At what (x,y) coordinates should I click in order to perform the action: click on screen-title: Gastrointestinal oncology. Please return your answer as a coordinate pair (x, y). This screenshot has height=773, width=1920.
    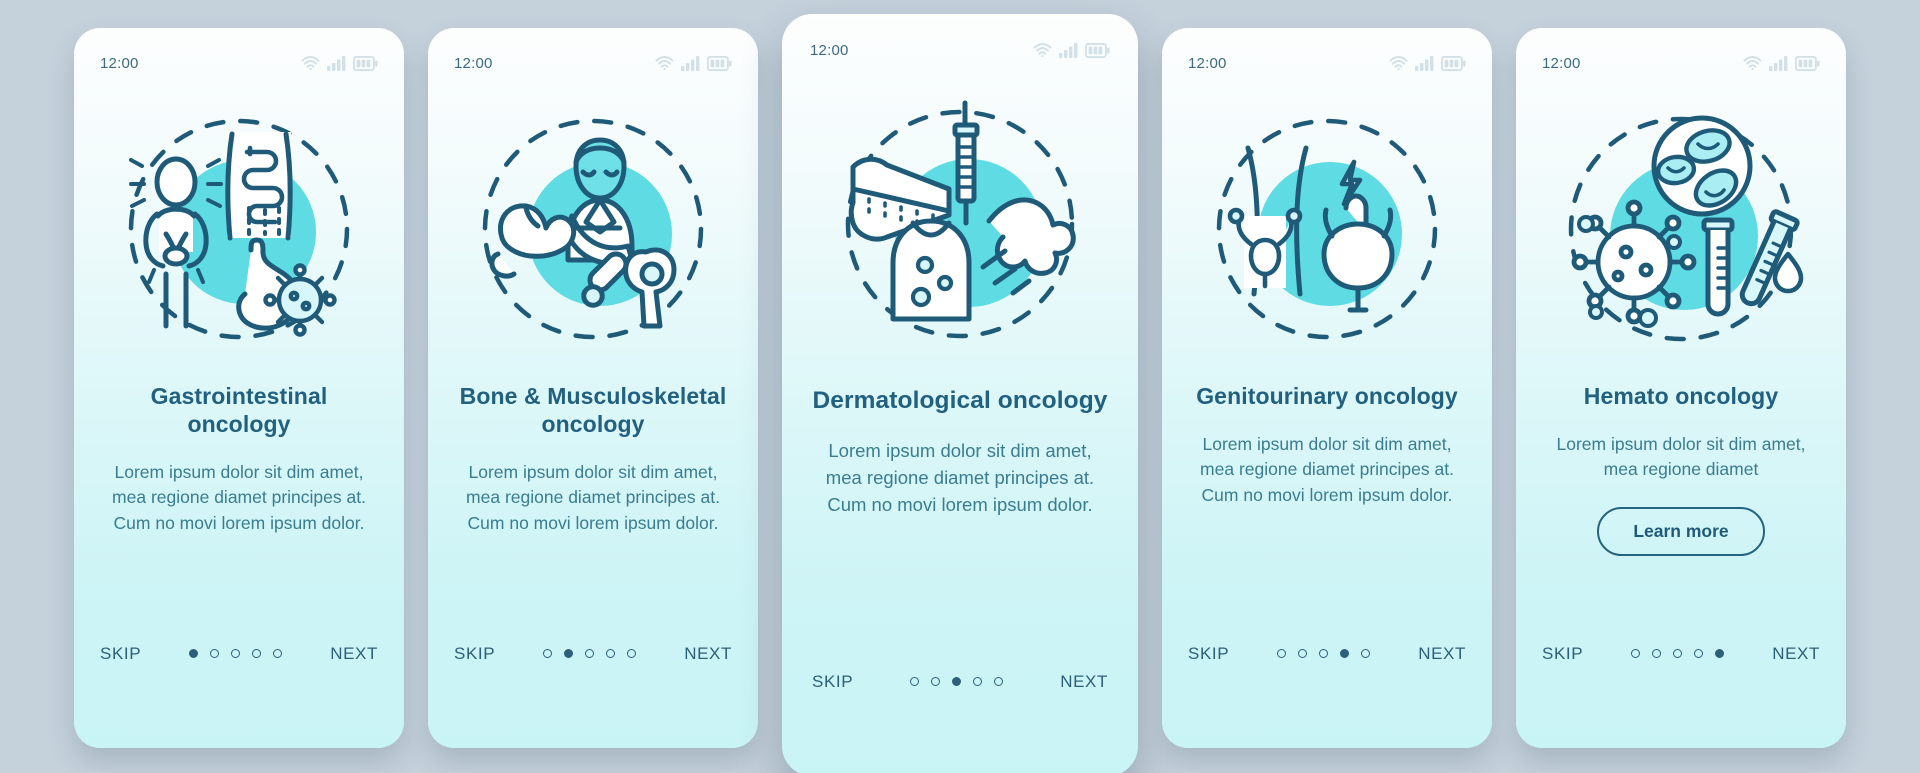
    Looking at the image, I should click on (239, 410).